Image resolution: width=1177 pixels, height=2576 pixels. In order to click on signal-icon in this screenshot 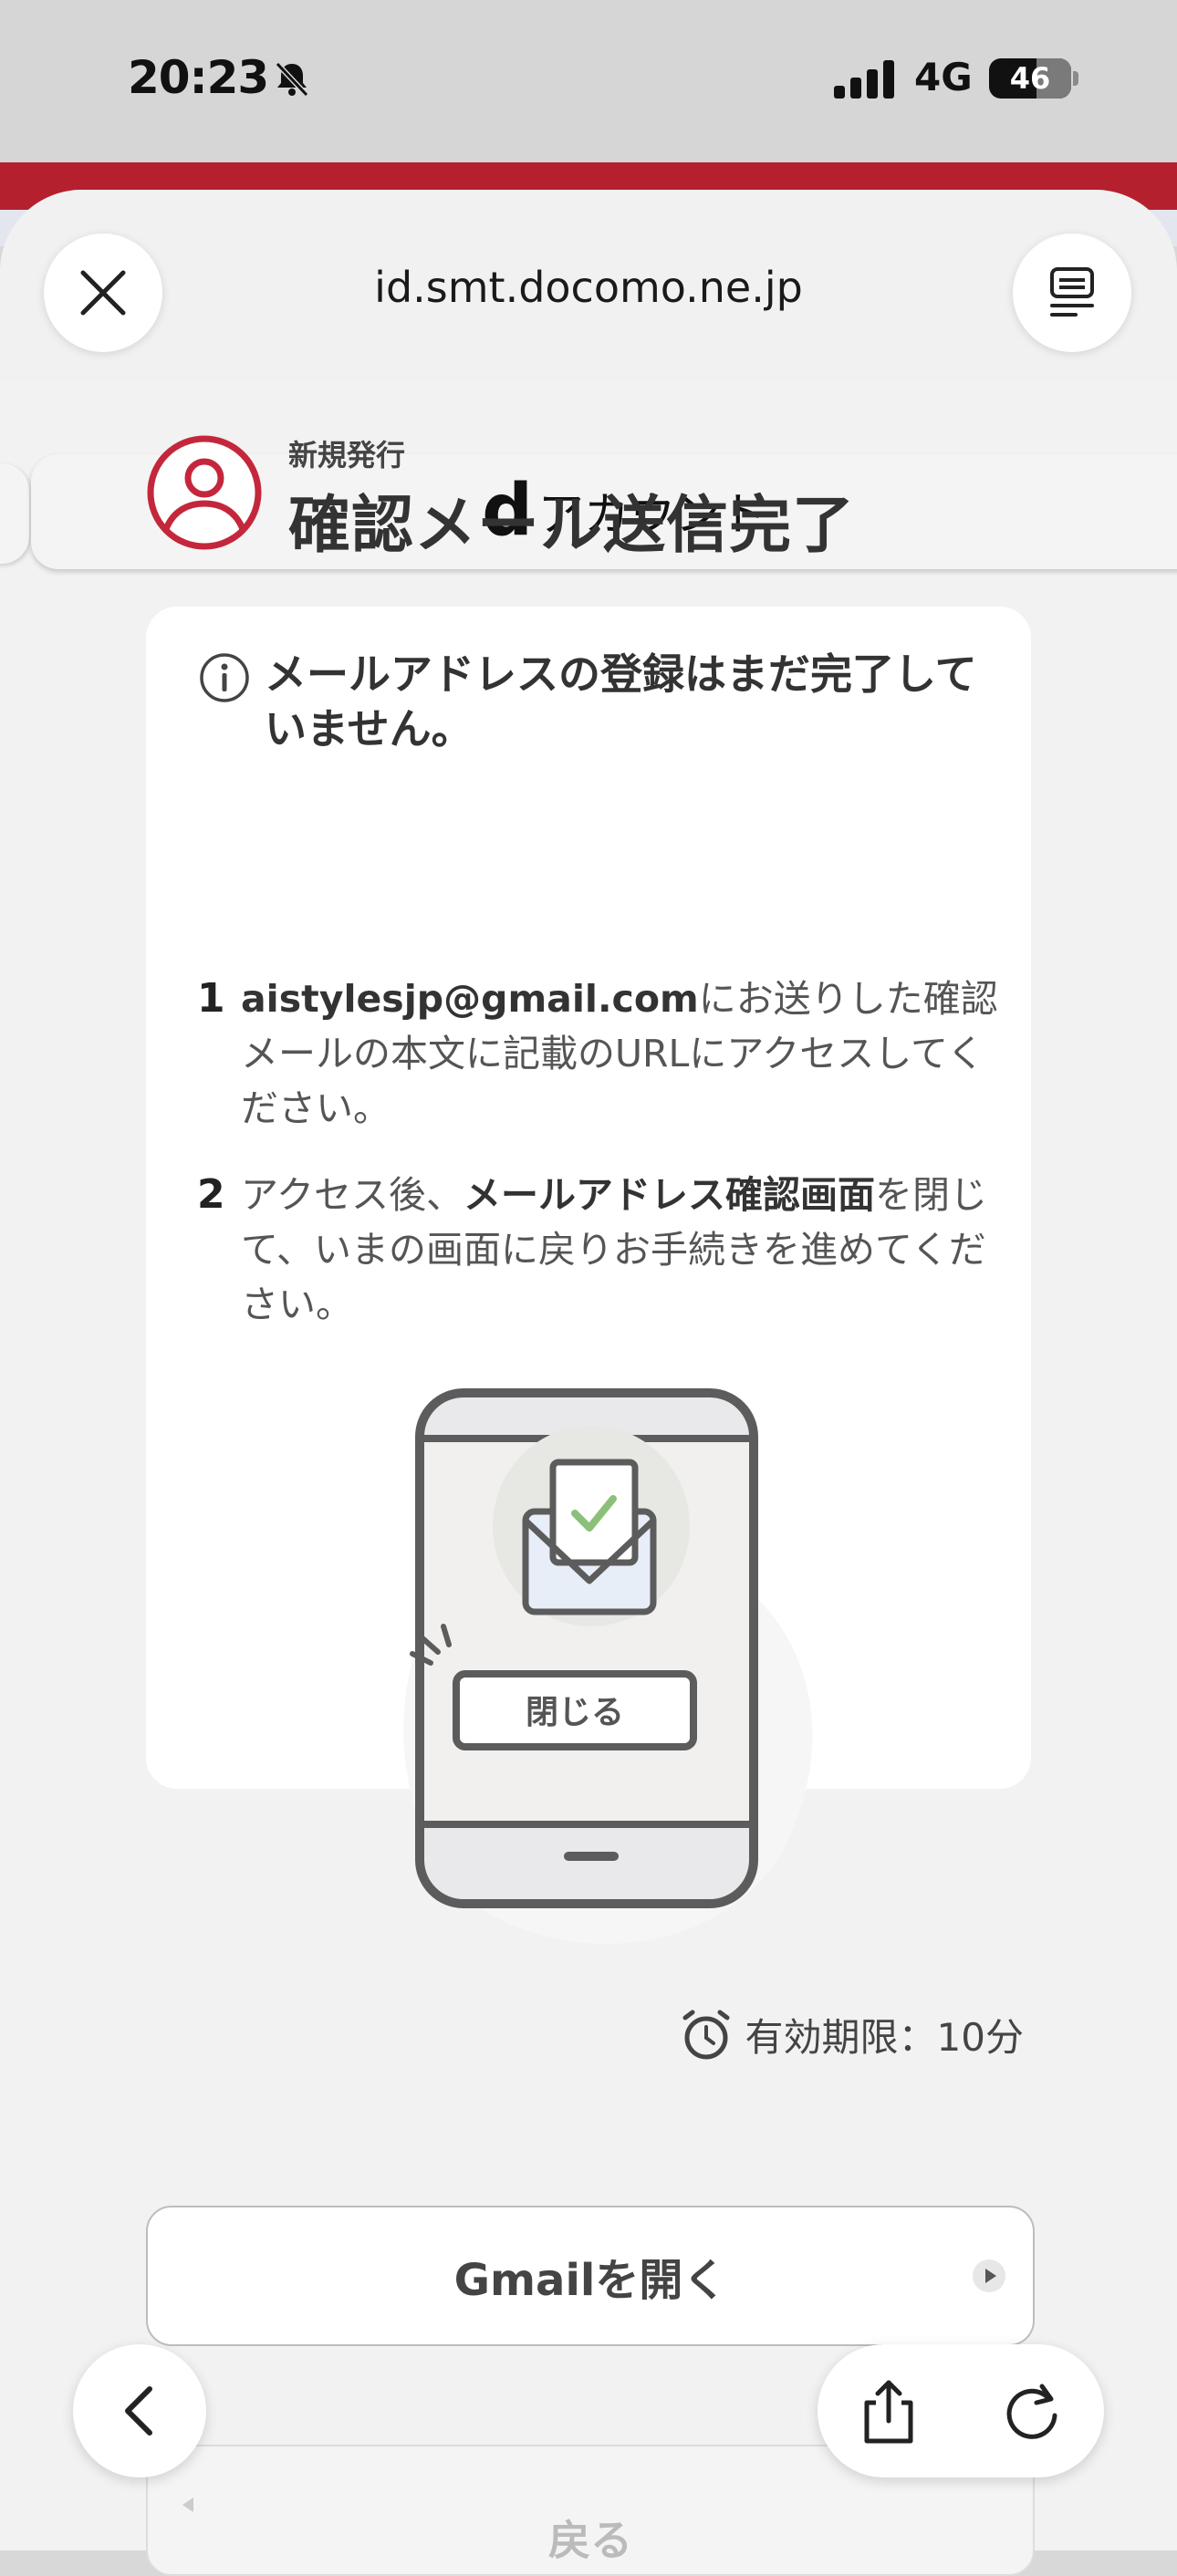, I will do `click(864, 79)`.